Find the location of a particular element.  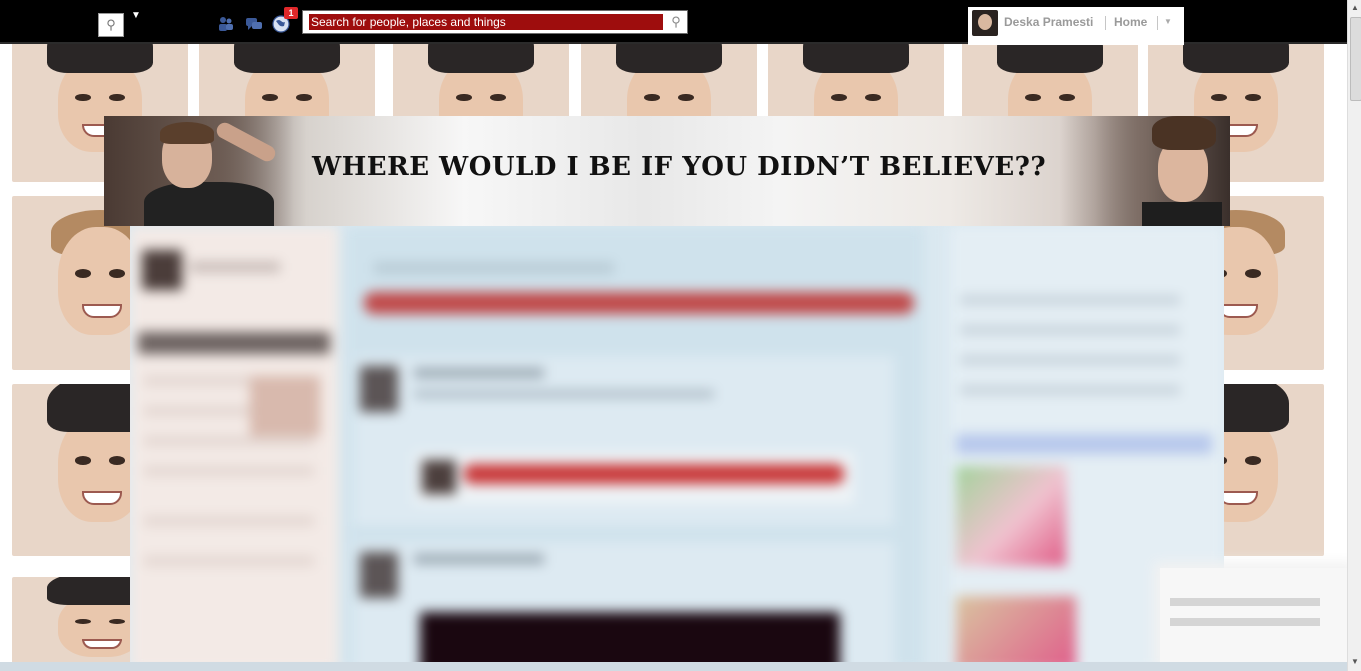

sponsored-image is located at coordinates (1011, 516).